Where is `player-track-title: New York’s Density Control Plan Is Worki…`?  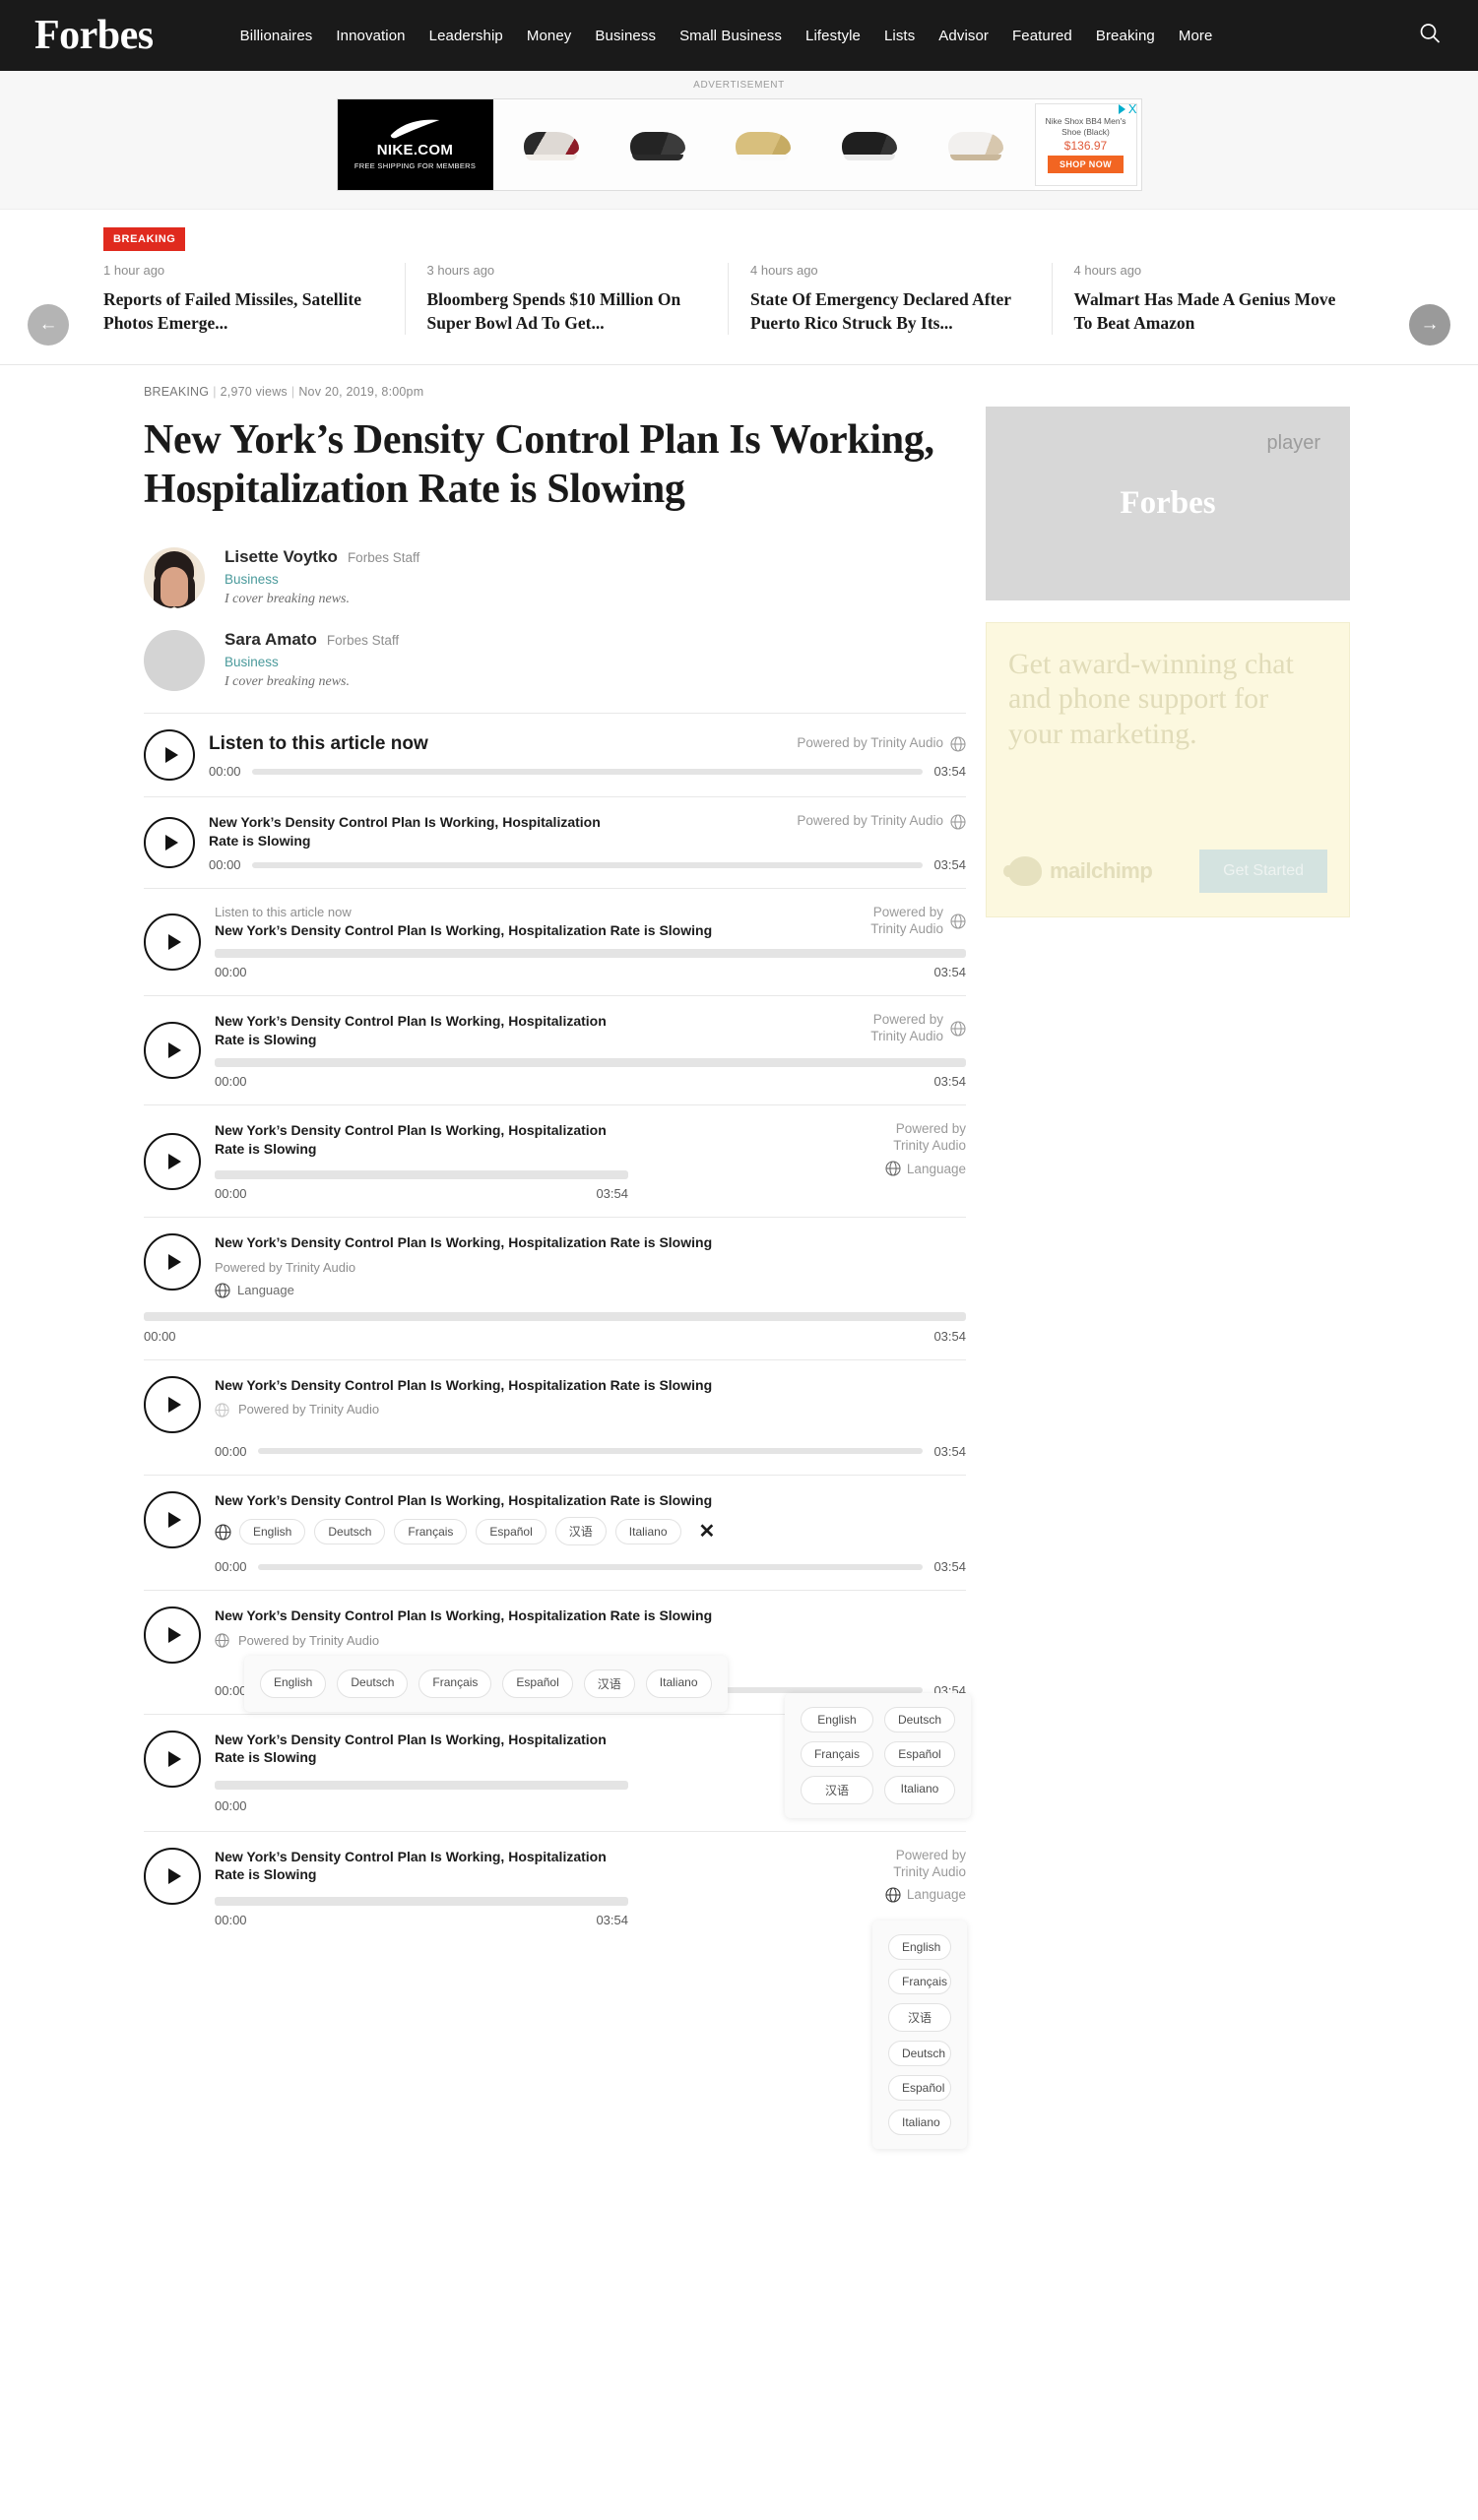 player-track-title: New York’s Density Control Plan Is Worki… is located at coordinates (411, 1030).